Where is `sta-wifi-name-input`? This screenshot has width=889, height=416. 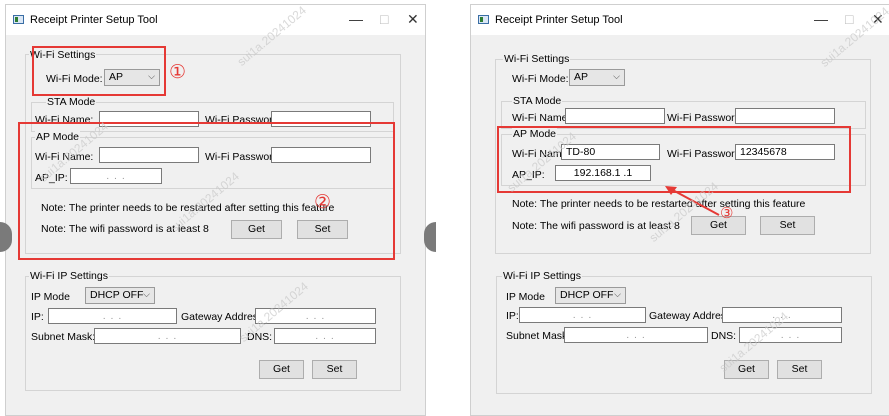
sta-wifi-name-input is located at coordinates (615, 116).